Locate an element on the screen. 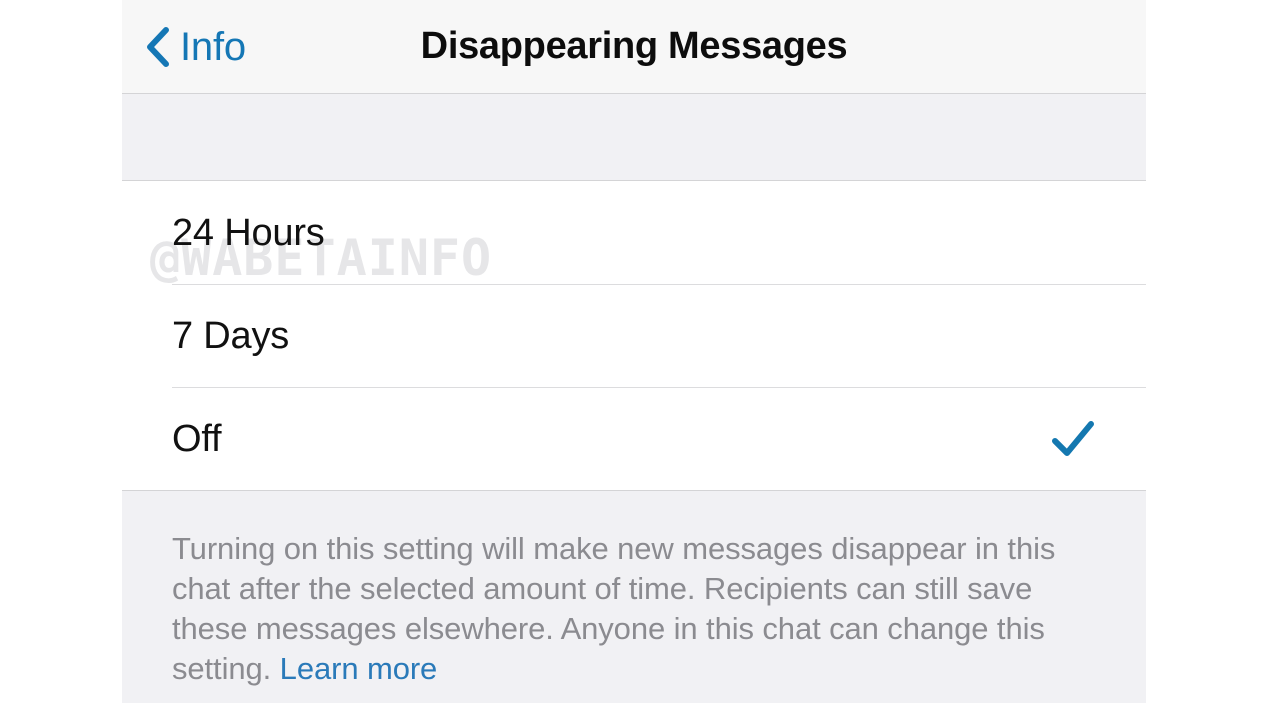  navigation-bar: Info Disappearing Messages is located at coordinates (634, 47).